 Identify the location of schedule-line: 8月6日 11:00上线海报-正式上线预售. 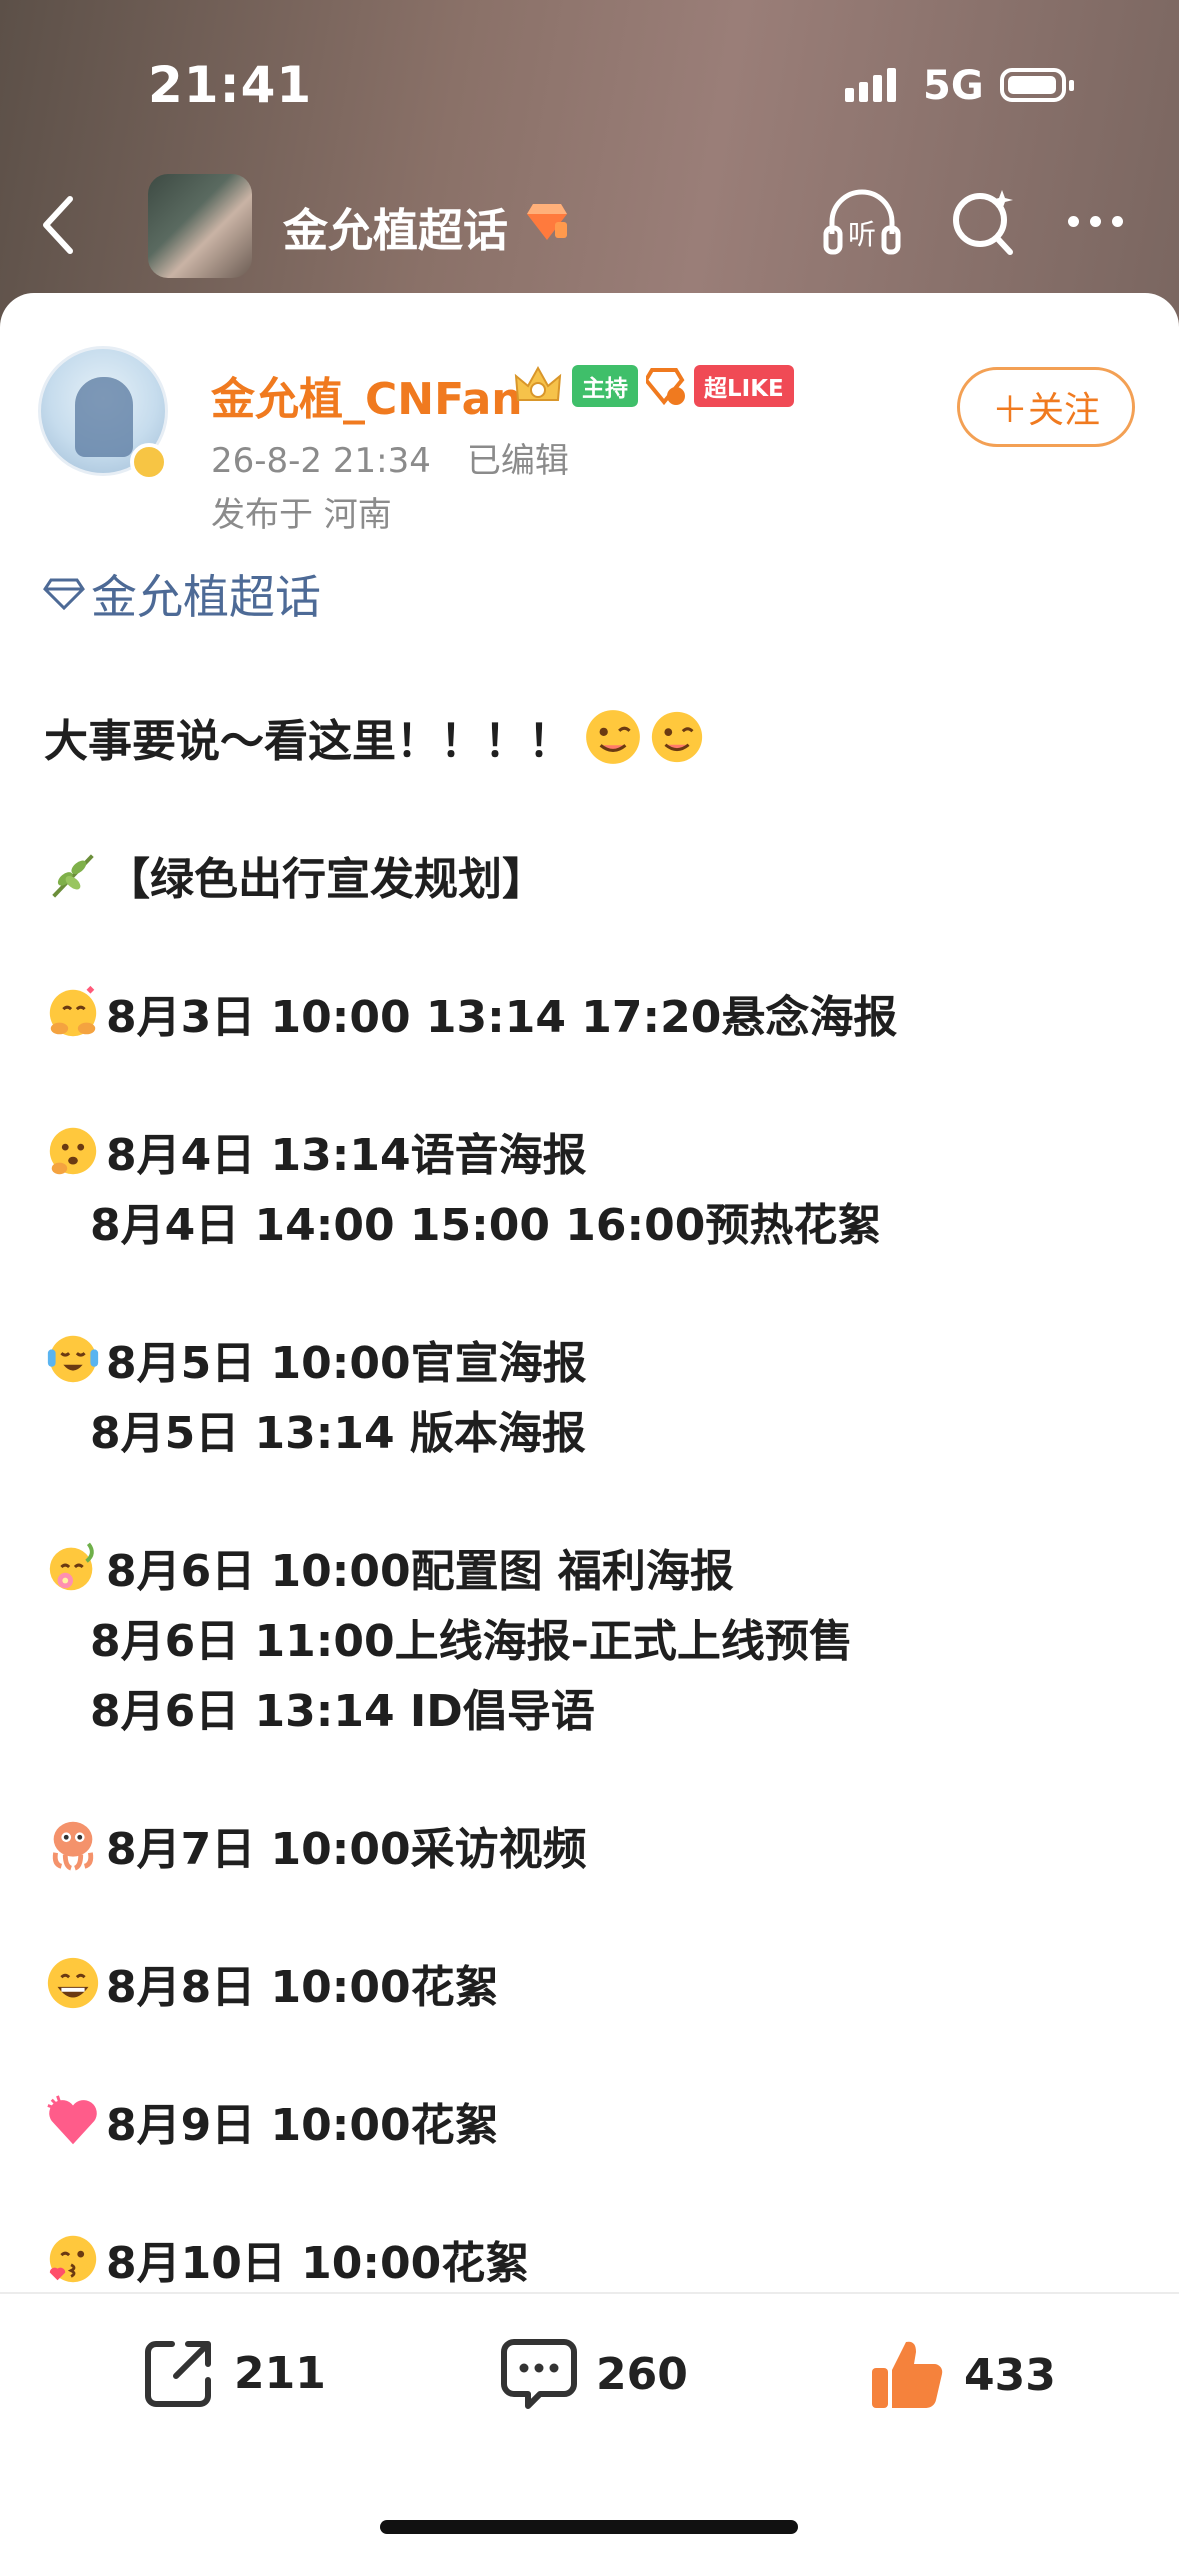
(471, 1637).